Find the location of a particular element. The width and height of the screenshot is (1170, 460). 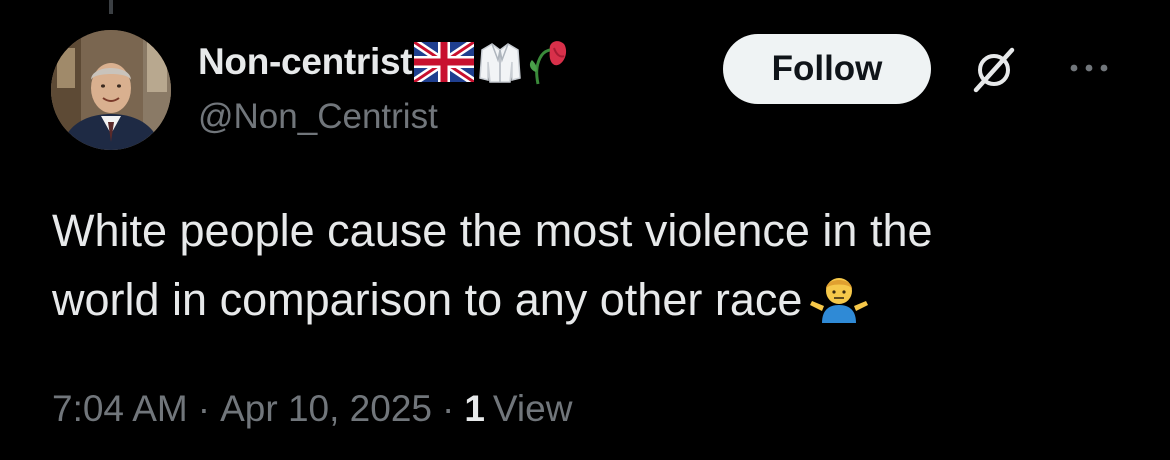

tweet-text-line: world in comparison to any other race is located at coordinates (427, 299).